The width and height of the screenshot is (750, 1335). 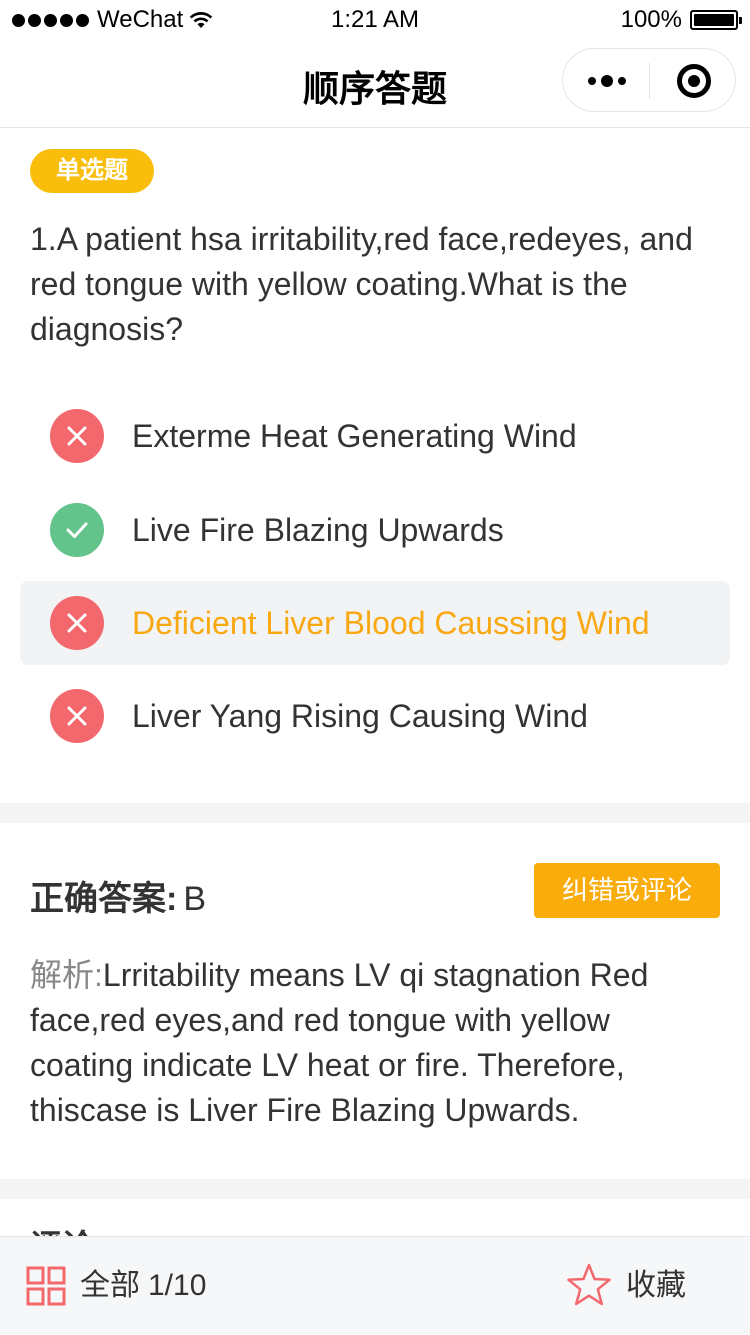 I want to click on option-label: Deficient Liver Blood Caussing Wind, so click(x=391, y=623).